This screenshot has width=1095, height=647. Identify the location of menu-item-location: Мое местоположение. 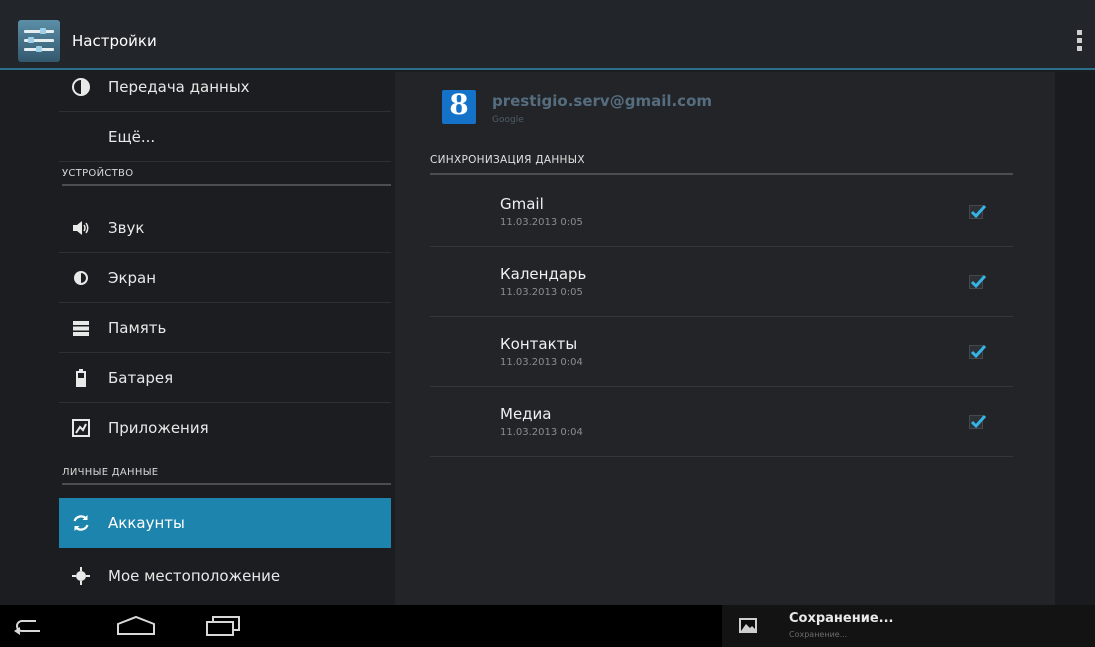
(225, 576).